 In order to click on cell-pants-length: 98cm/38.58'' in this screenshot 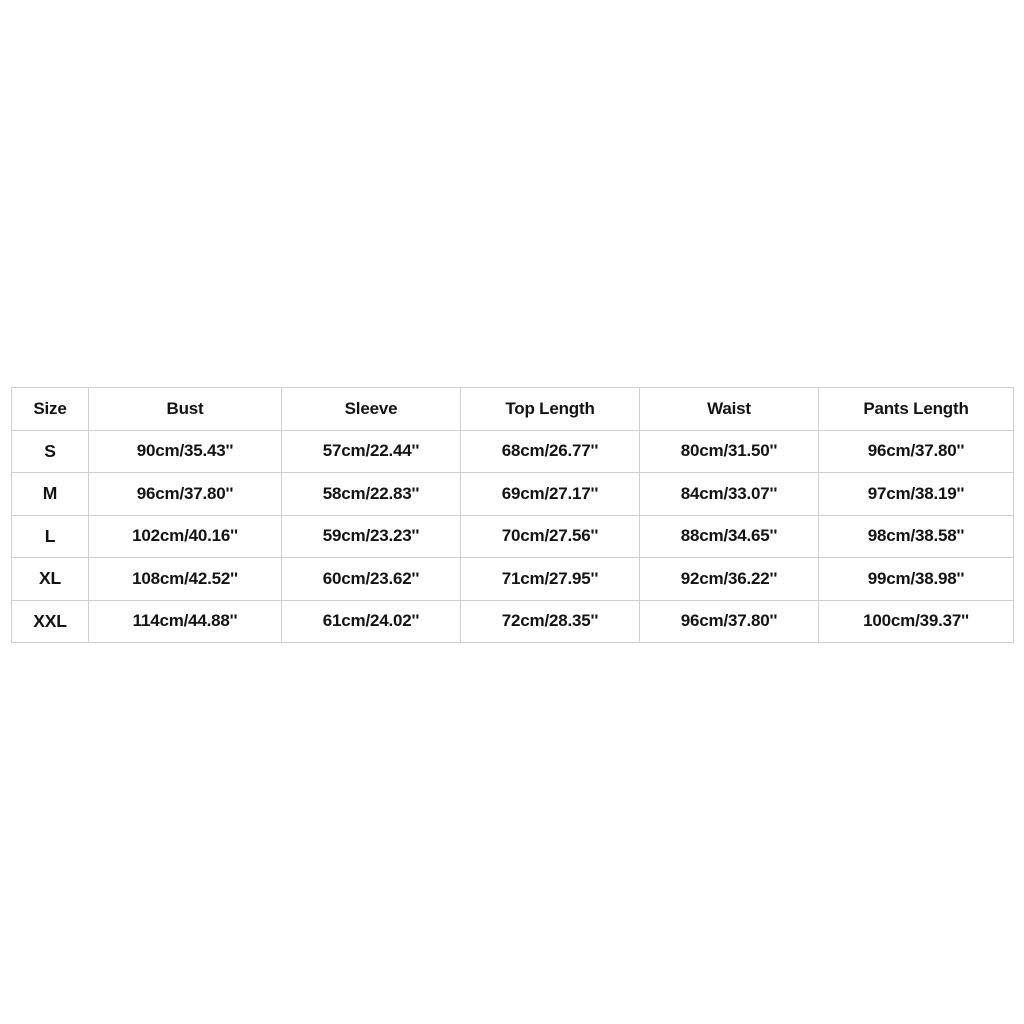, I will do `click(916, 536)`.